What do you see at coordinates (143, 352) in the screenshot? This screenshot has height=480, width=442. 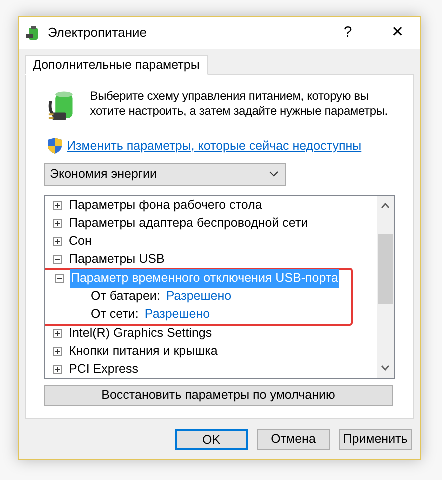 I see `tree-item: Кнопки питания и крышка` at bounding box center [143, 352].